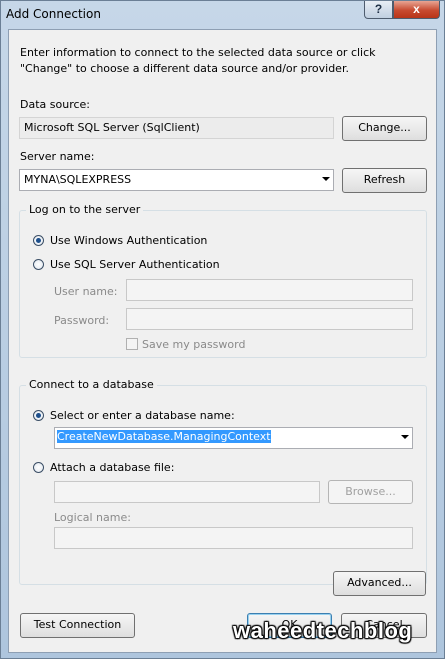  Describe the element at coordinates (112, 467) in the screenshot. I see `attach-file-label: Attach a database file:` at that location.